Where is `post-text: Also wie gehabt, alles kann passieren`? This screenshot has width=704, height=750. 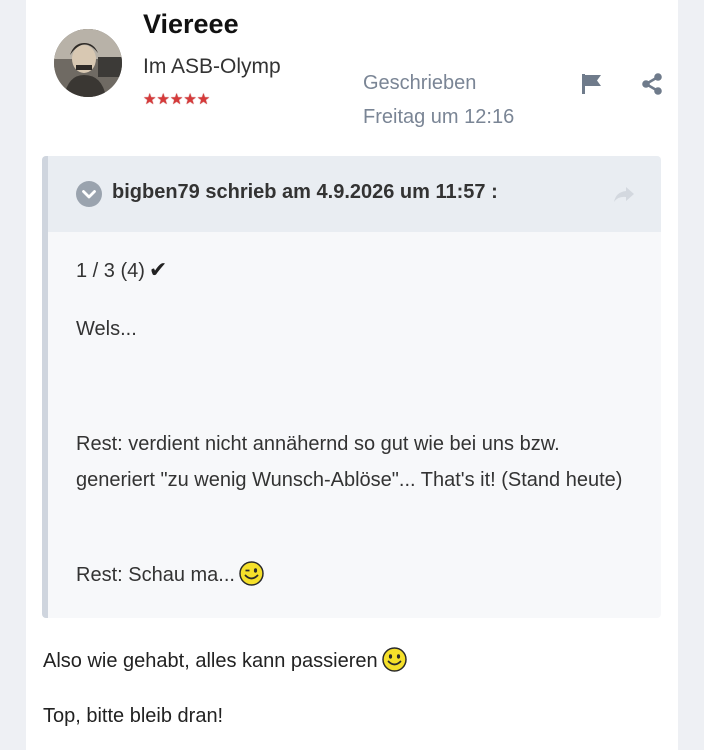 post-text: Also wie gehabt, alles kann passieren is located at coordinates (225, 660).